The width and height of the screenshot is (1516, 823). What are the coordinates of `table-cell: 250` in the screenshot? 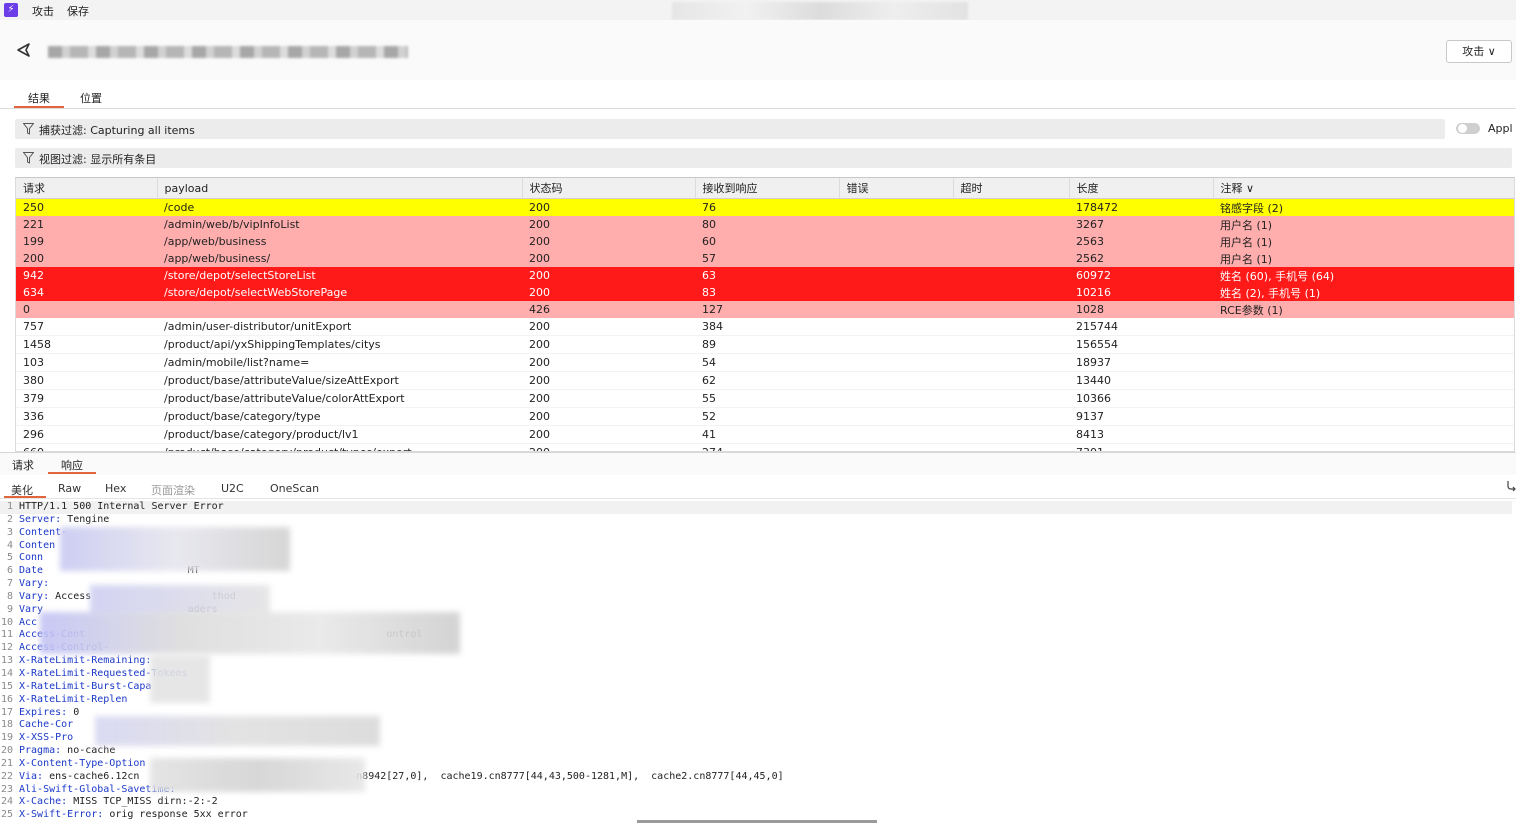 It's located at (86, 207).